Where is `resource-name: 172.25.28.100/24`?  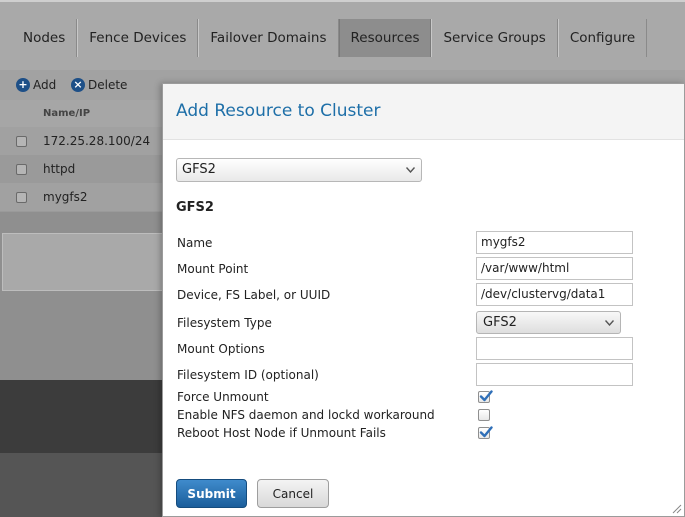 resource-name: 172.25.28.100/24 is located at coordinates (97, 141).